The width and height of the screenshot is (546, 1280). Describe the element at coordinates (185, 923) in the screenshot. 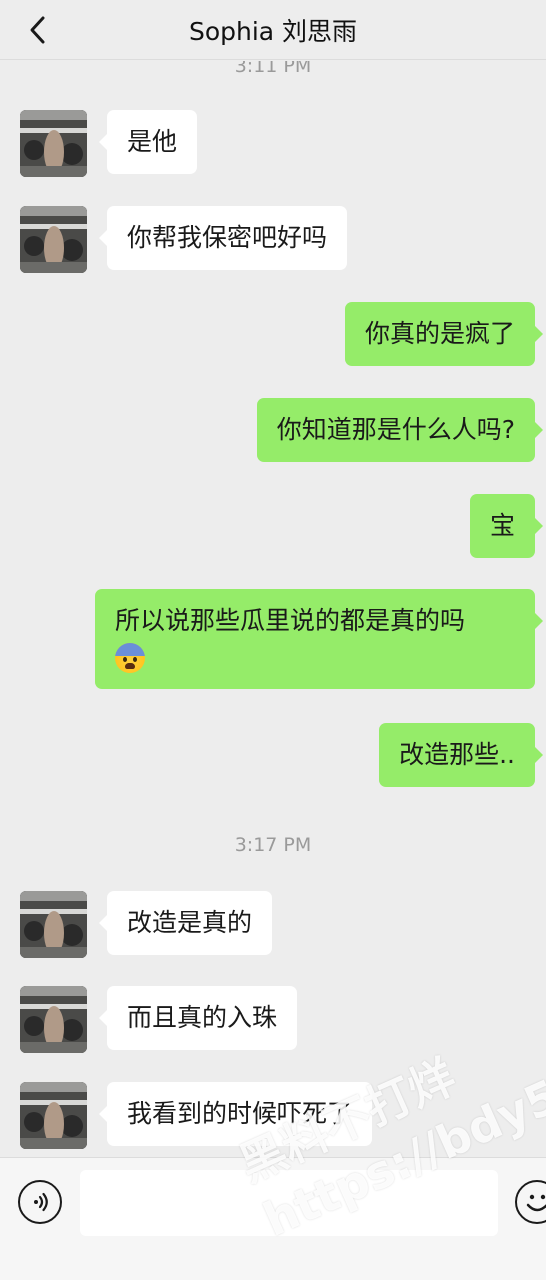

I see `incoming-bubble: 改造是真的` at that location.